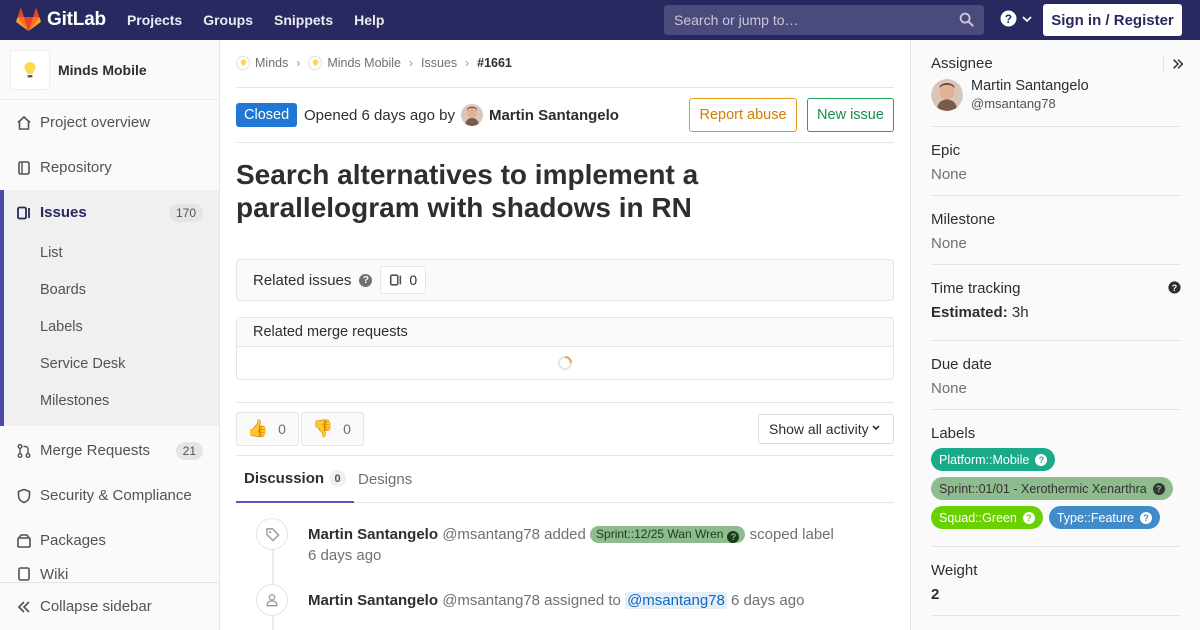 The width and height of the screenshot is (1200, 630). Describe the element at coordinates (262, 63) in the screenshot. I see `breadcrumb-group: Minds` at that location.